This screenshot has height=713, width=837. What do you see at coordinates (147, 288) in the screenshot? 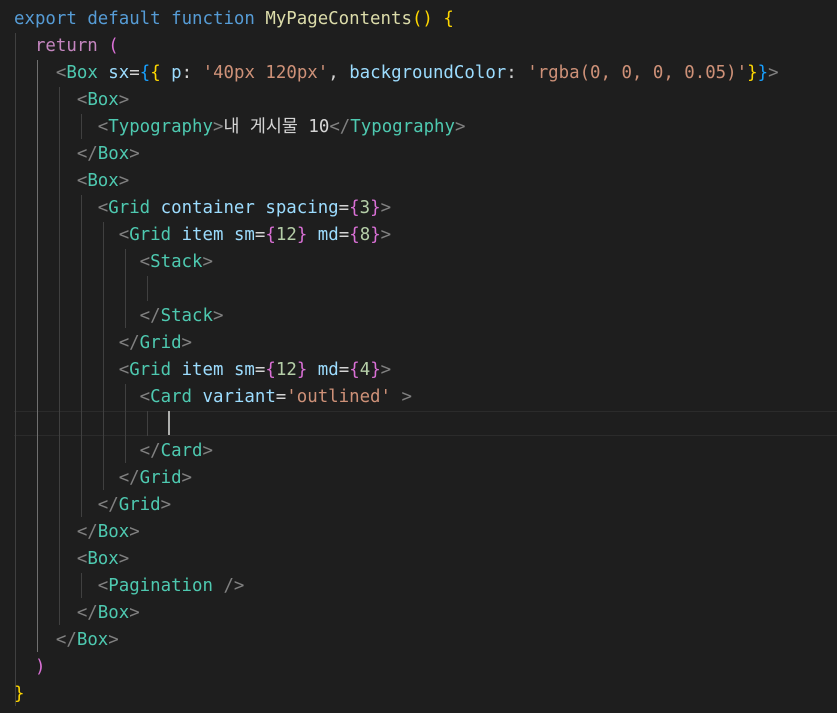
I see `indent-guide` at bounding box center [147, 288].